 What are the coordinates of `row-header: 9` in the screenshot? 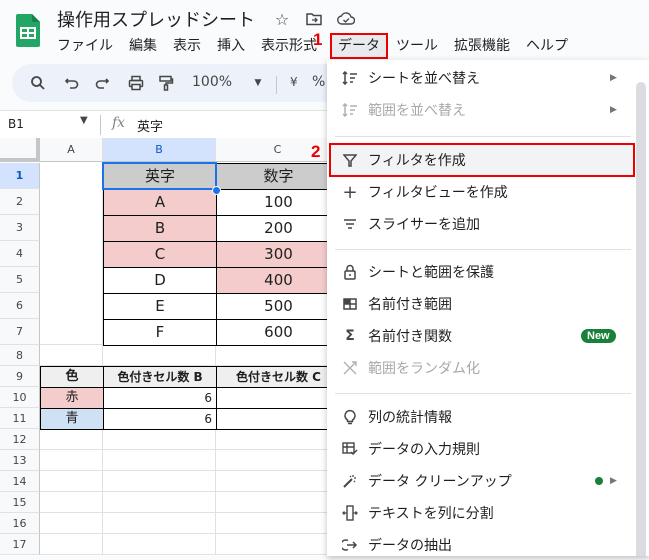 It's located at (20, 376).